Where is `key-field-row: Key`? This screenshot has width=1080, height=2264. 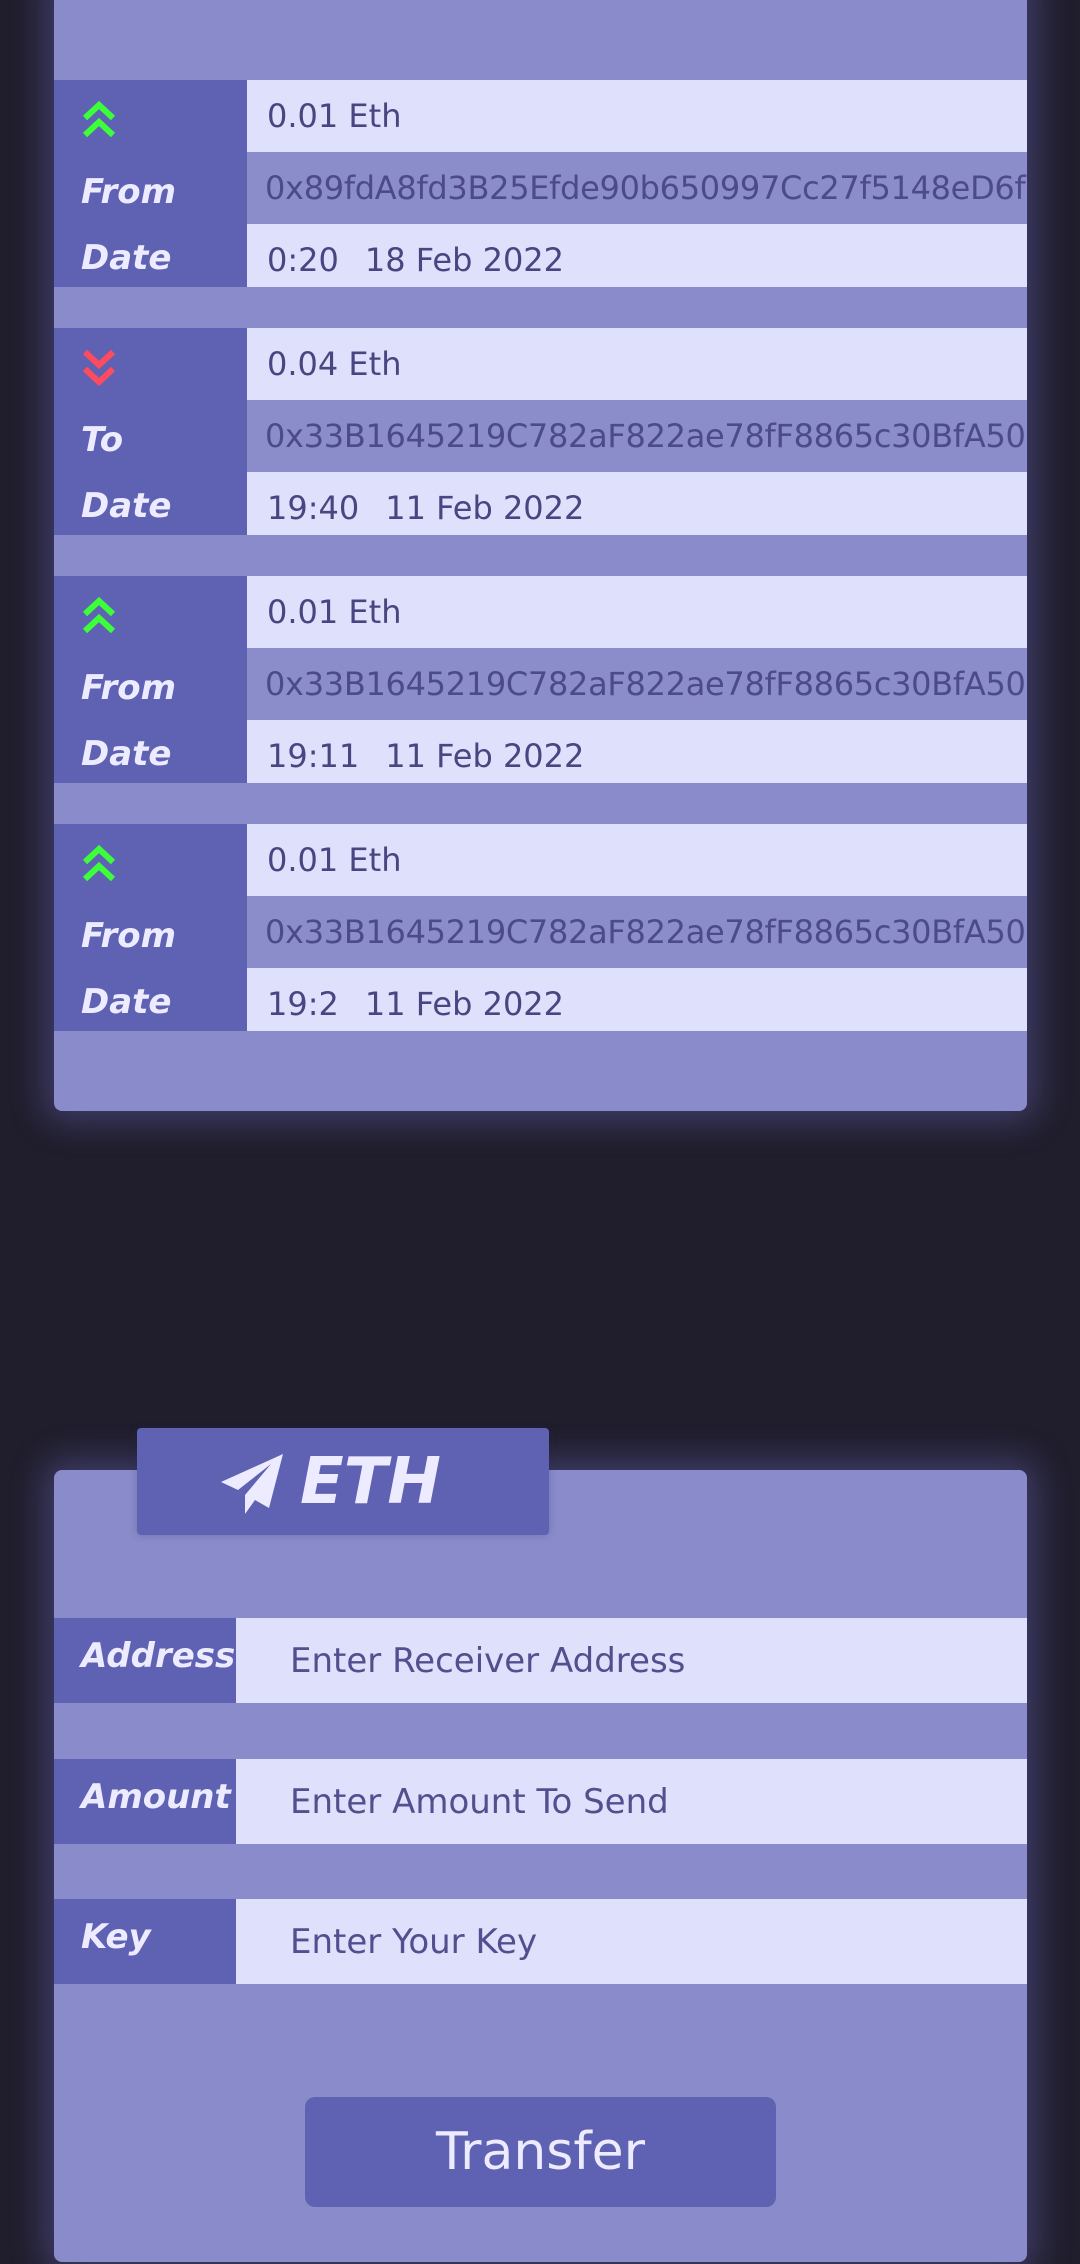
key-field-row: Key is located at coordinates (540, 1941).